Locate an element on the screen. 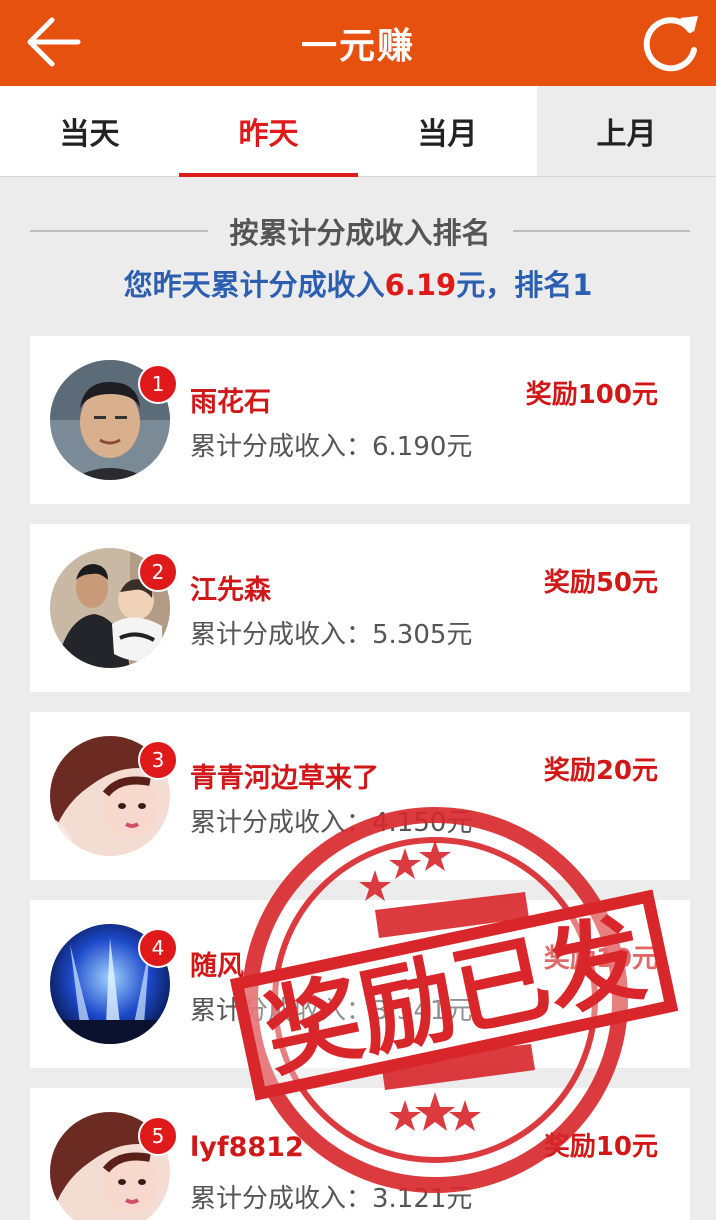  user-name: 青青河边草来了 is located at coordinates (284, 778).